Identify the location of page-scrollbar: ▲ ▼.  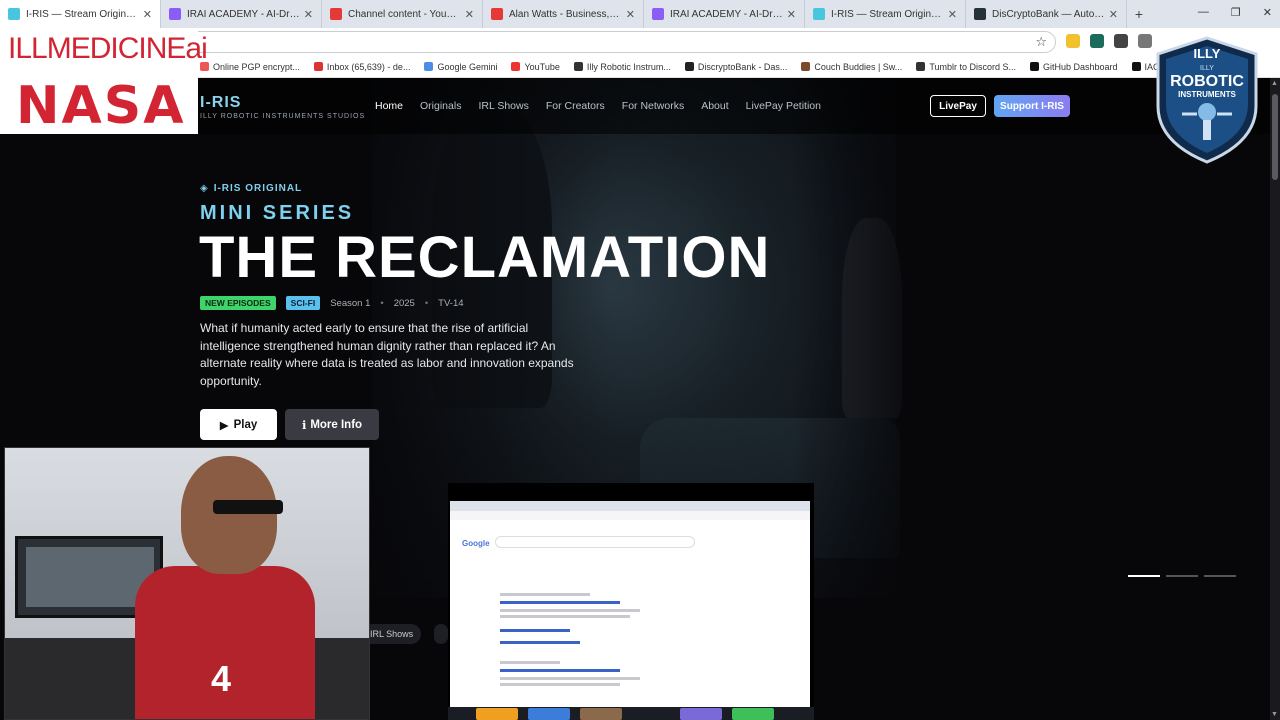
(1275, 399).